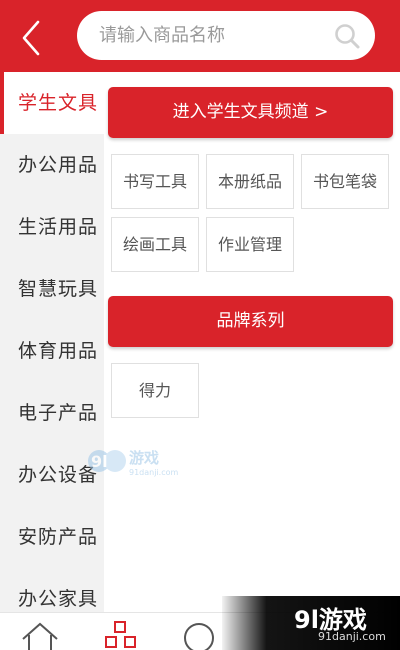 This screenshot has width=400, height=650. I want to click on search-box, so click(226, 35).